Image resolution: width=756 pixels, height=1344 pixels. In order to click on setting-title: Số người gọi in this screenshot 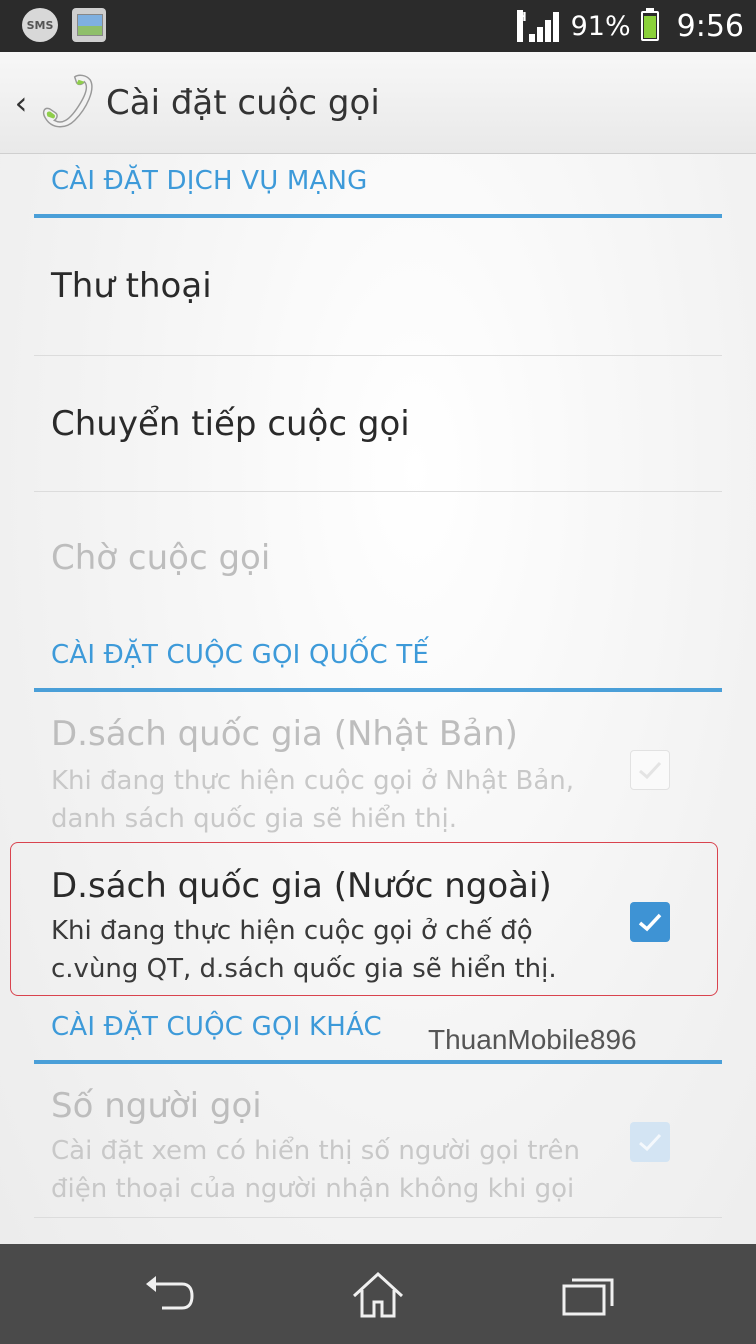, I will do `click(156, 1106)`.